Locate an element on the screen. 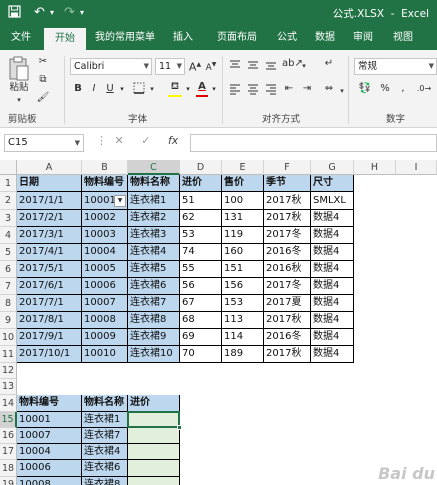 Image resolution: width=437 pixels, height=485 pixels. row-header-10: 10 is located at coordinates (8, 337).